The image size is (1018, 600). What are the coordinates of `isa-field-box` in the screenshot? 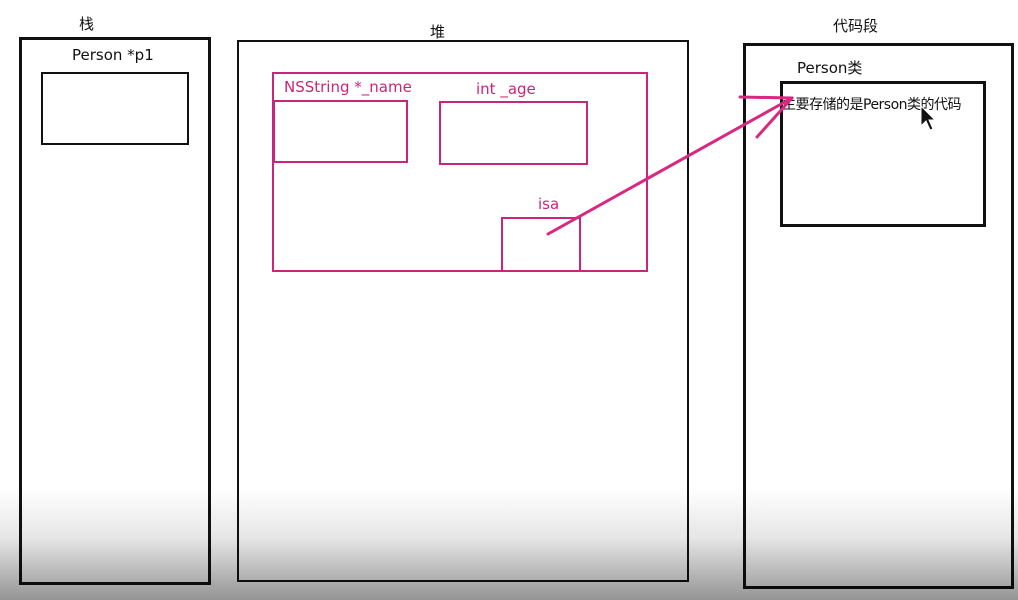 It's located at (541, 244).